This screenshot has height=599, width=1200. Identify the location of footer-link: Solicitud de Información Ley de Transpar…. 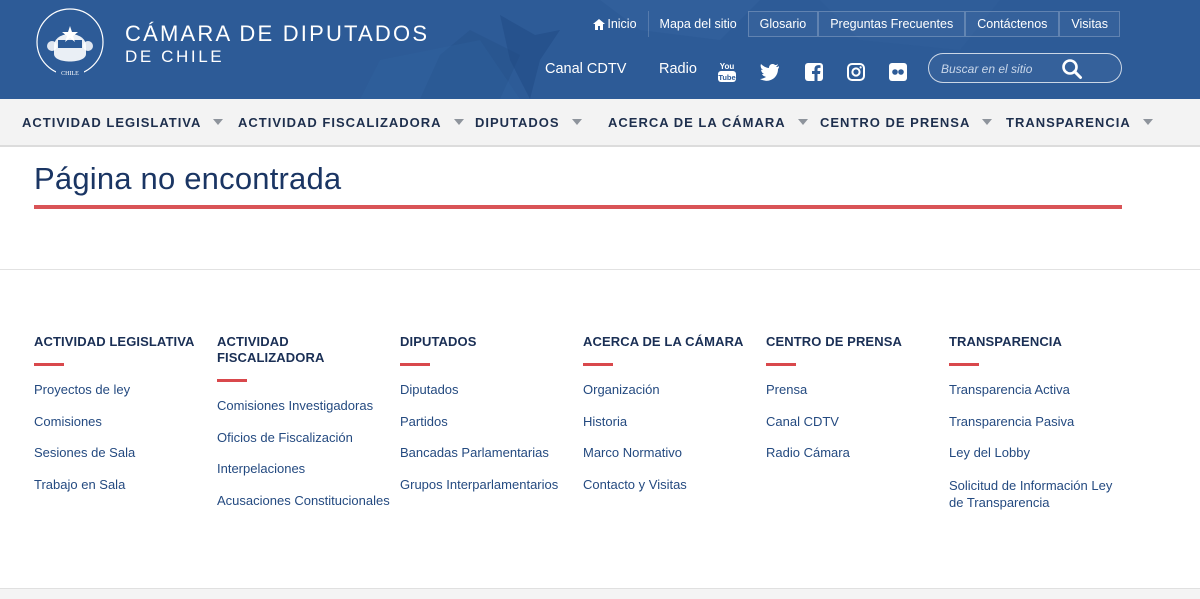
(1039, 494).